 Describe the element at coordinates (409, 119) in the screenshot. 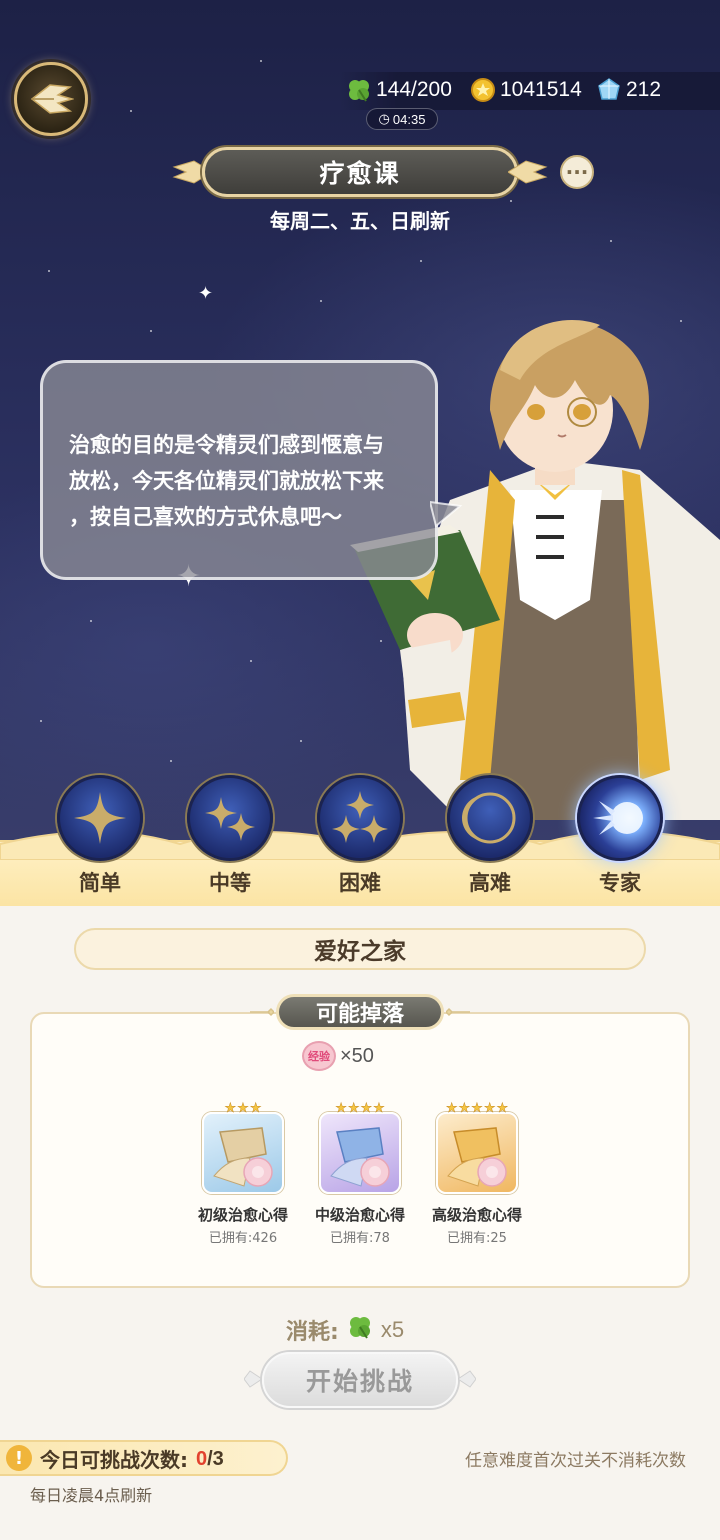

I see `timer-value: 04:35` at that location.